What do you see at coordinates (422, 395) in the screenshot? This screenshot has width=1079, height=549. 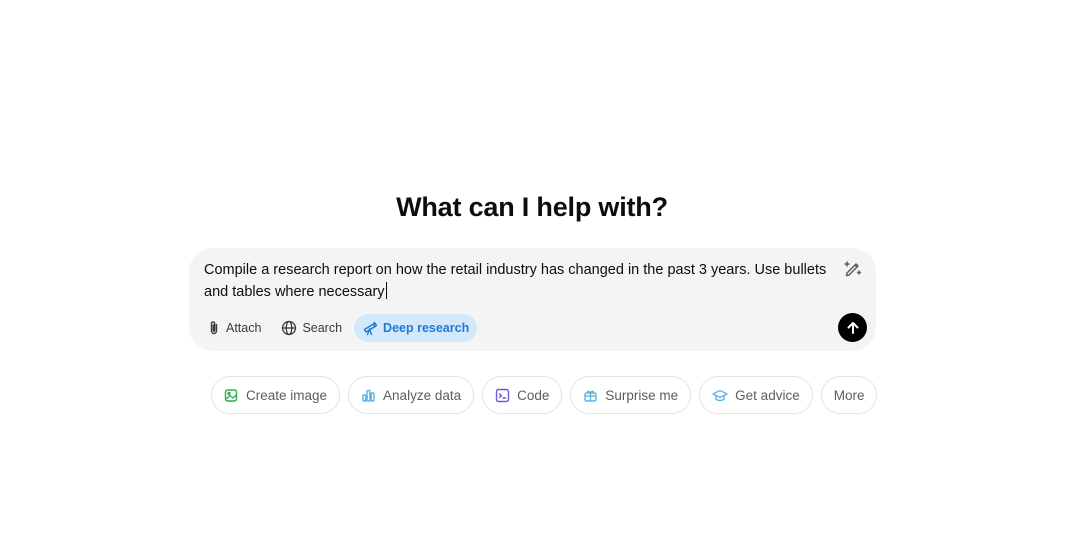 I see `analyze-data-label: Analyze data` at bounding box center [422, 395].